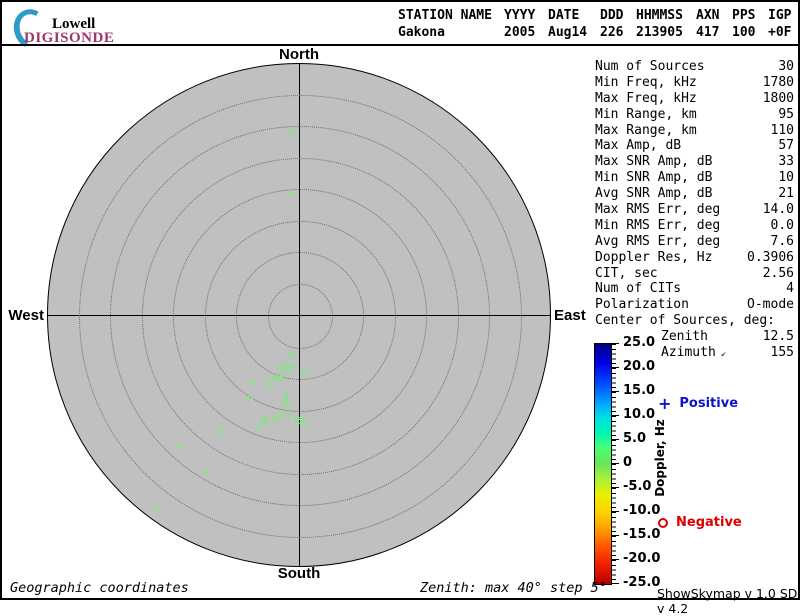 The width and height of the screenshot is (800, 616). Describe the element at coordinates (568, 32) in the screenshot. I see `header-col-value: Aug14` at that location.